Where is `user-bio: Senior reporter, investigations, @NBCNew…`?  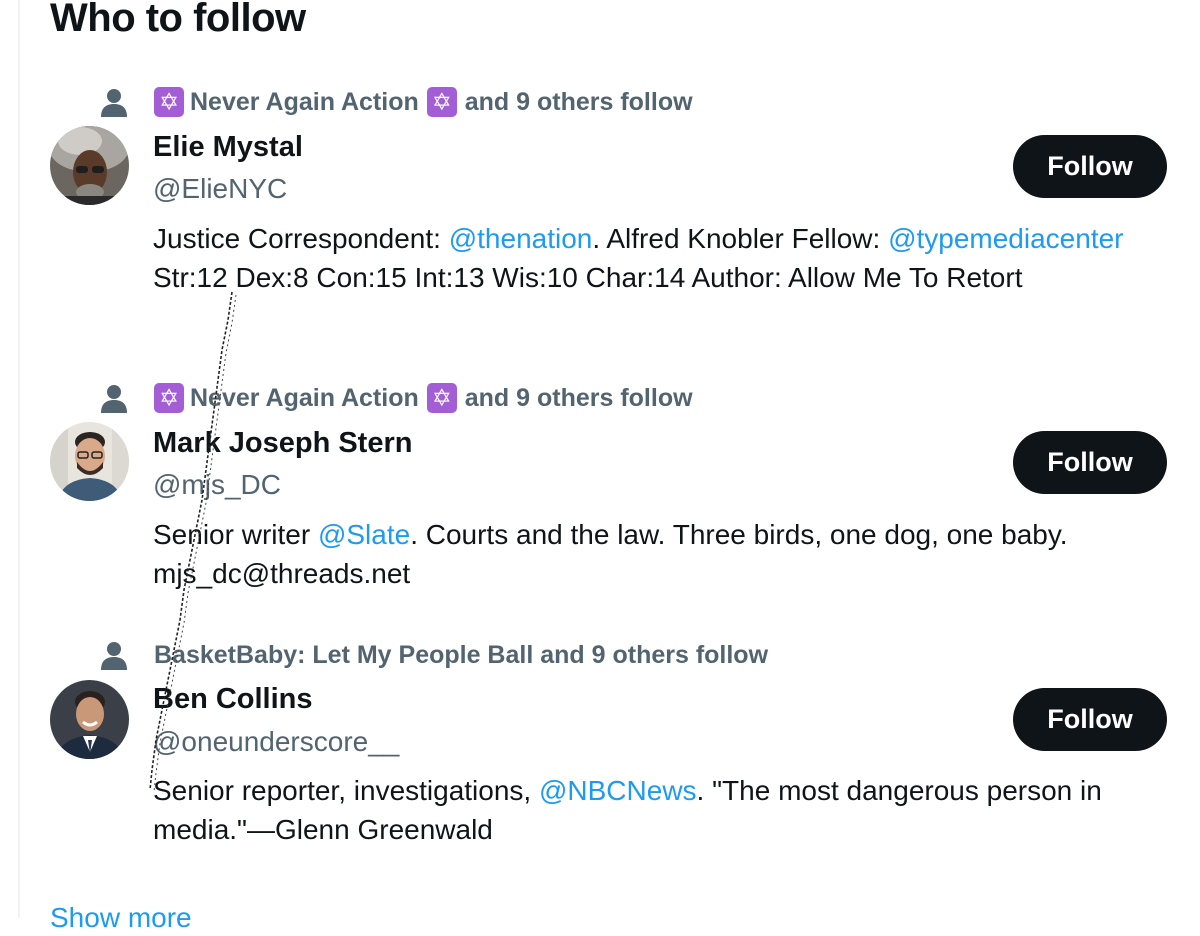
user-bio: Senior reporter, investigations, @NBCNew… is located at coordinates (658, 810).